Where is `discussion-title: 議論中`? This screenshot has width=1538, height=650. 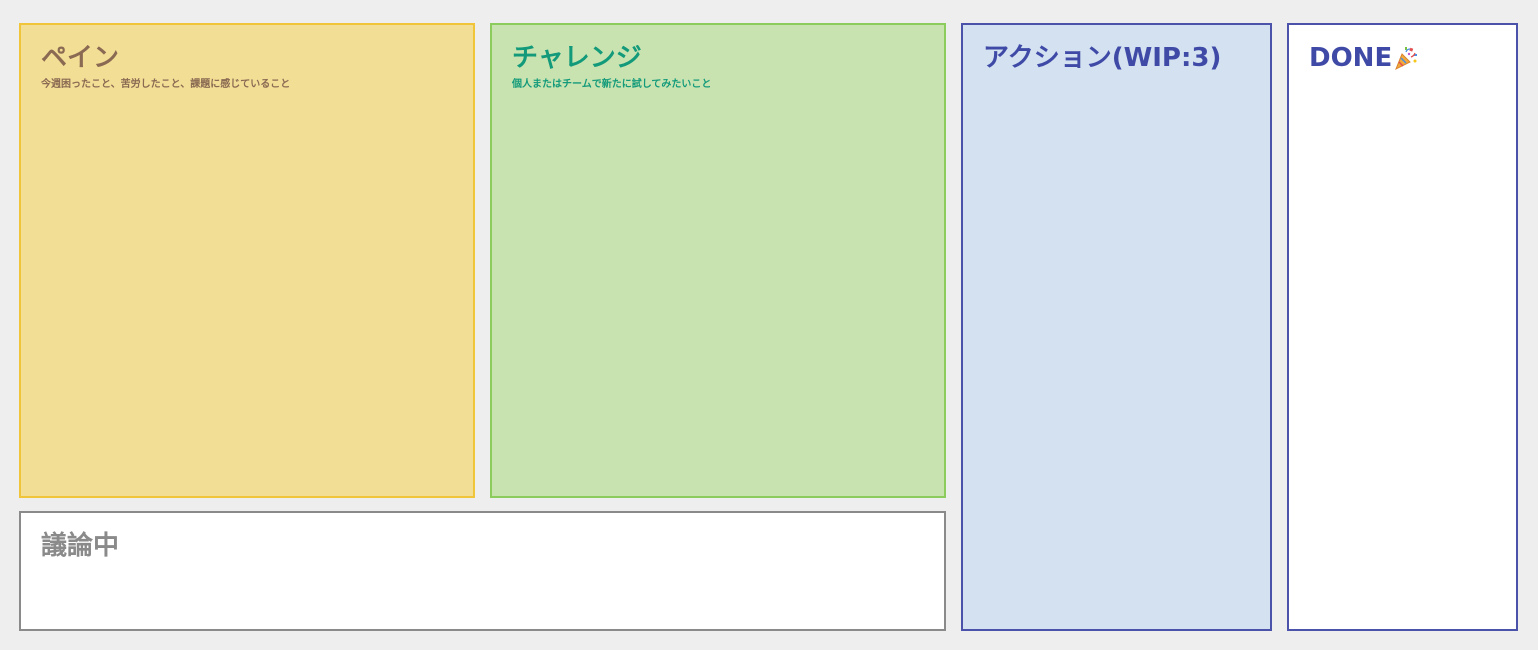 discussion-title: 議論中 is located at coordinates (80, 546).